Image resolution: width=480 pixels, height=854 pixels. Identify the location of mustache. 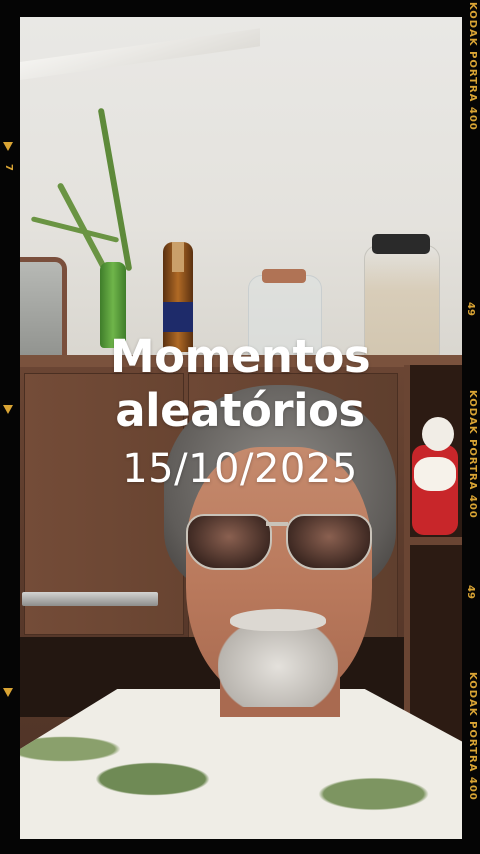
(278, 620).